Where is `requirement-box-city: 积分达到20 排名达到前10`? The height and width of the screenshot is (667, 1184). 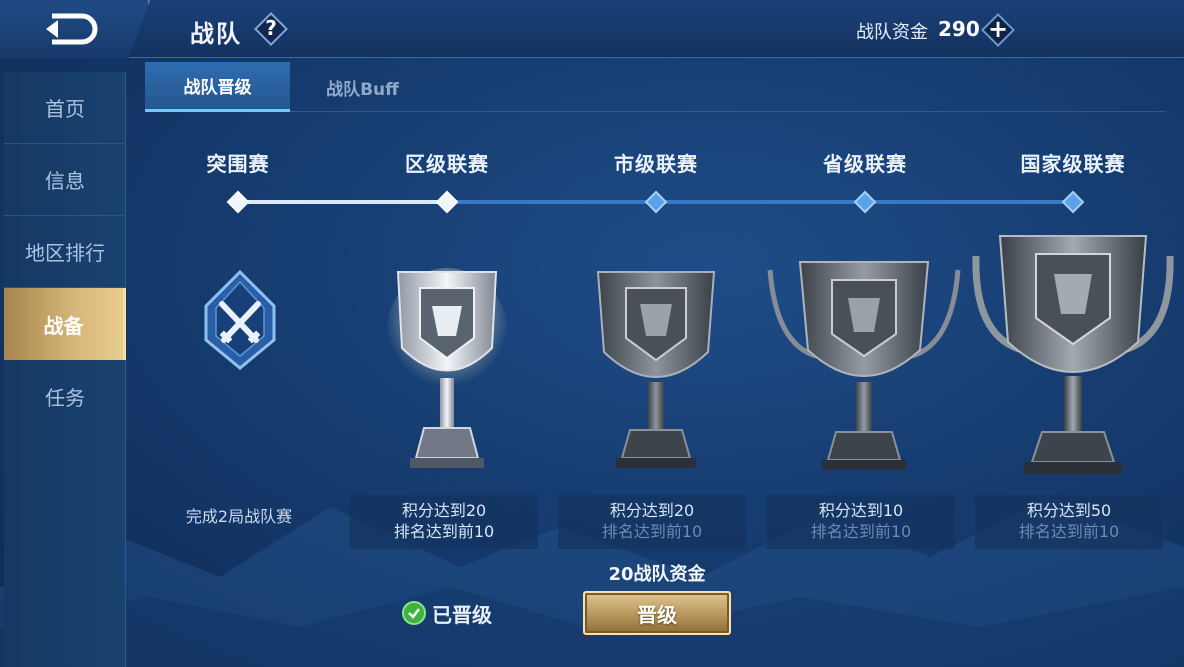
requirement-box-city: 积分达到20 排名达到前10 is located at coordinates (652, 522).